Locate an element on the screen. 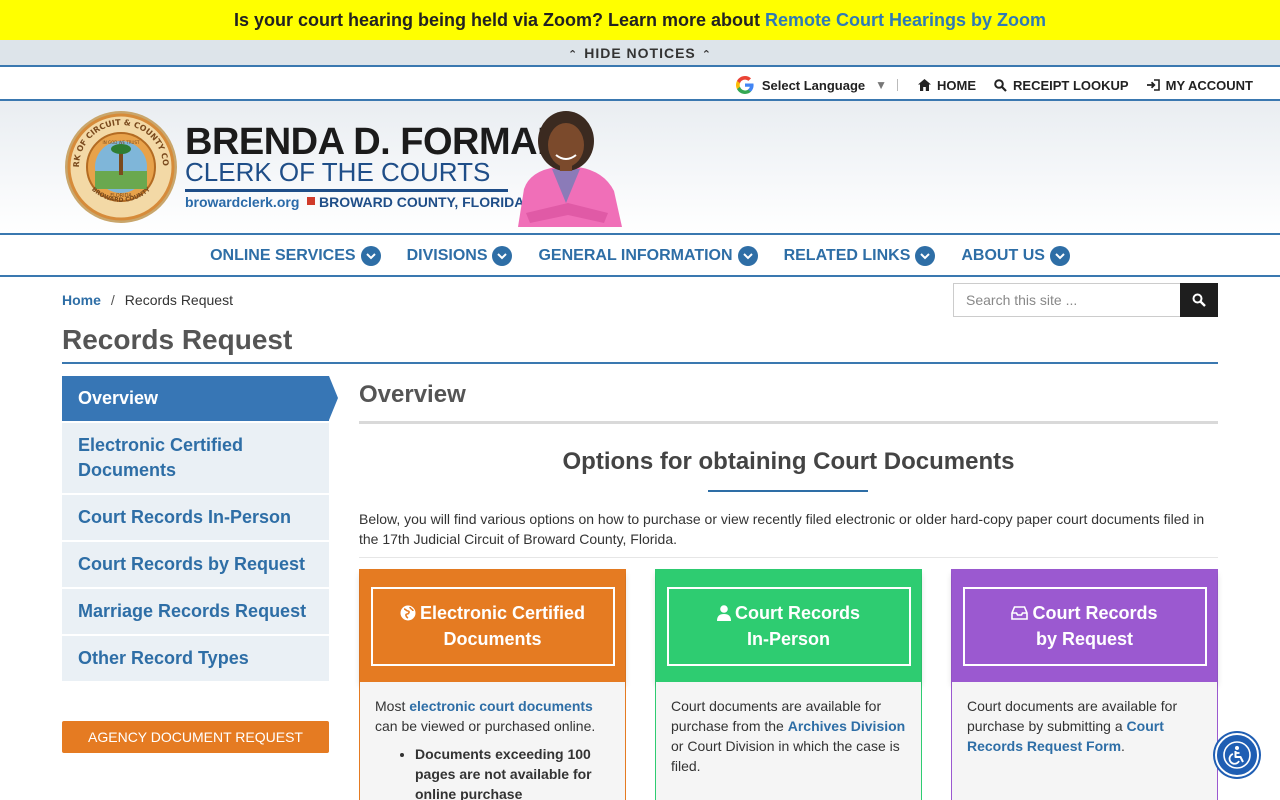 The width and height of the screenshot is (1280, 800). title-divider is located at coordinates (640, 363).